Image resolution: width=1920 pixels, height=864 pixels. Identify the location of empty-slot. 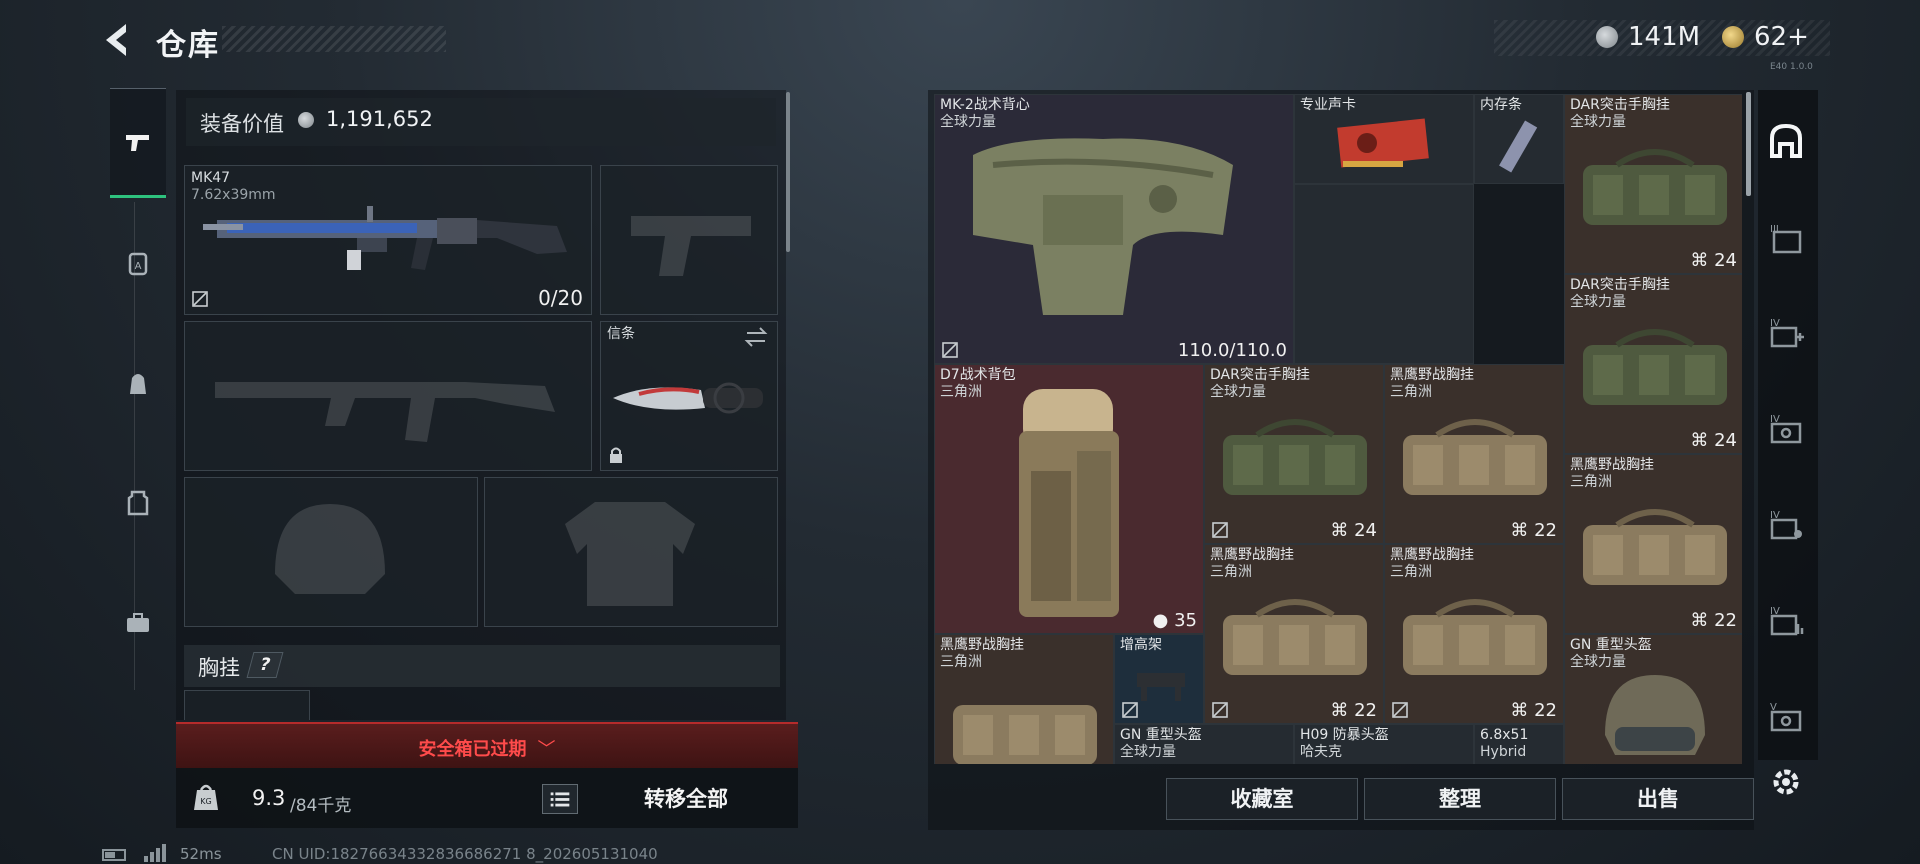
(1384, 274).